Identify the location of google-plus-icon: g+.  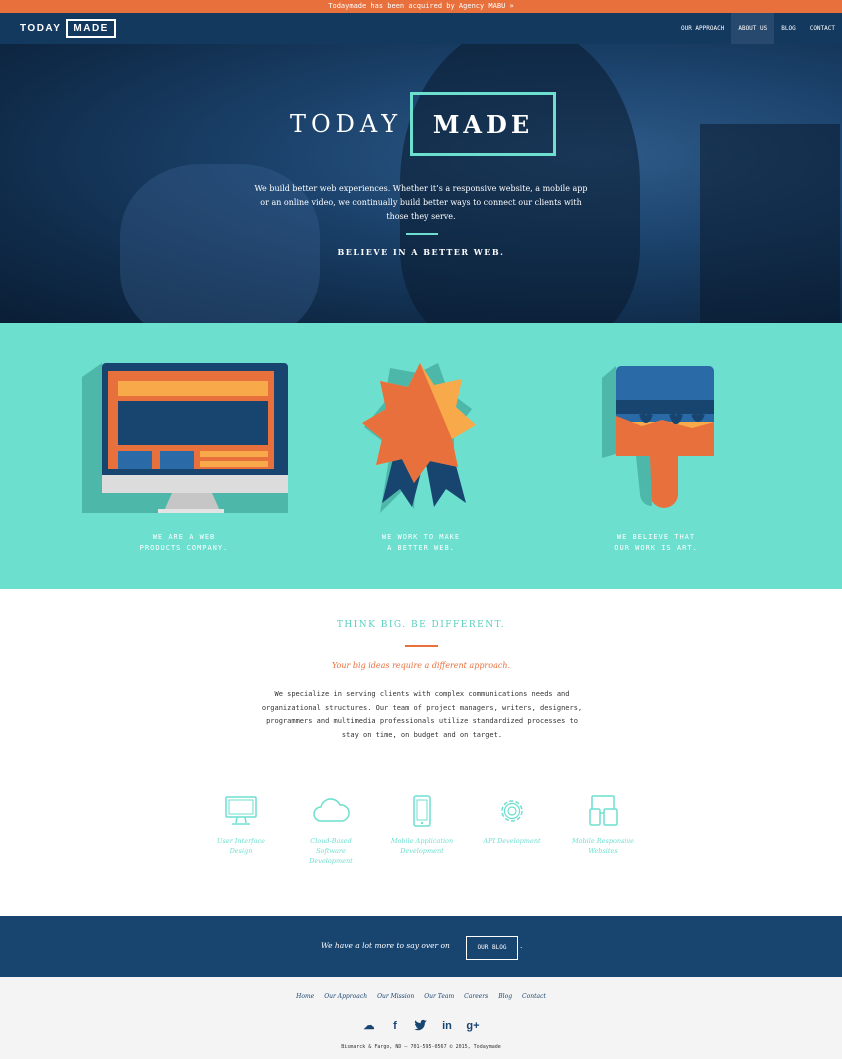
(473, 1026).